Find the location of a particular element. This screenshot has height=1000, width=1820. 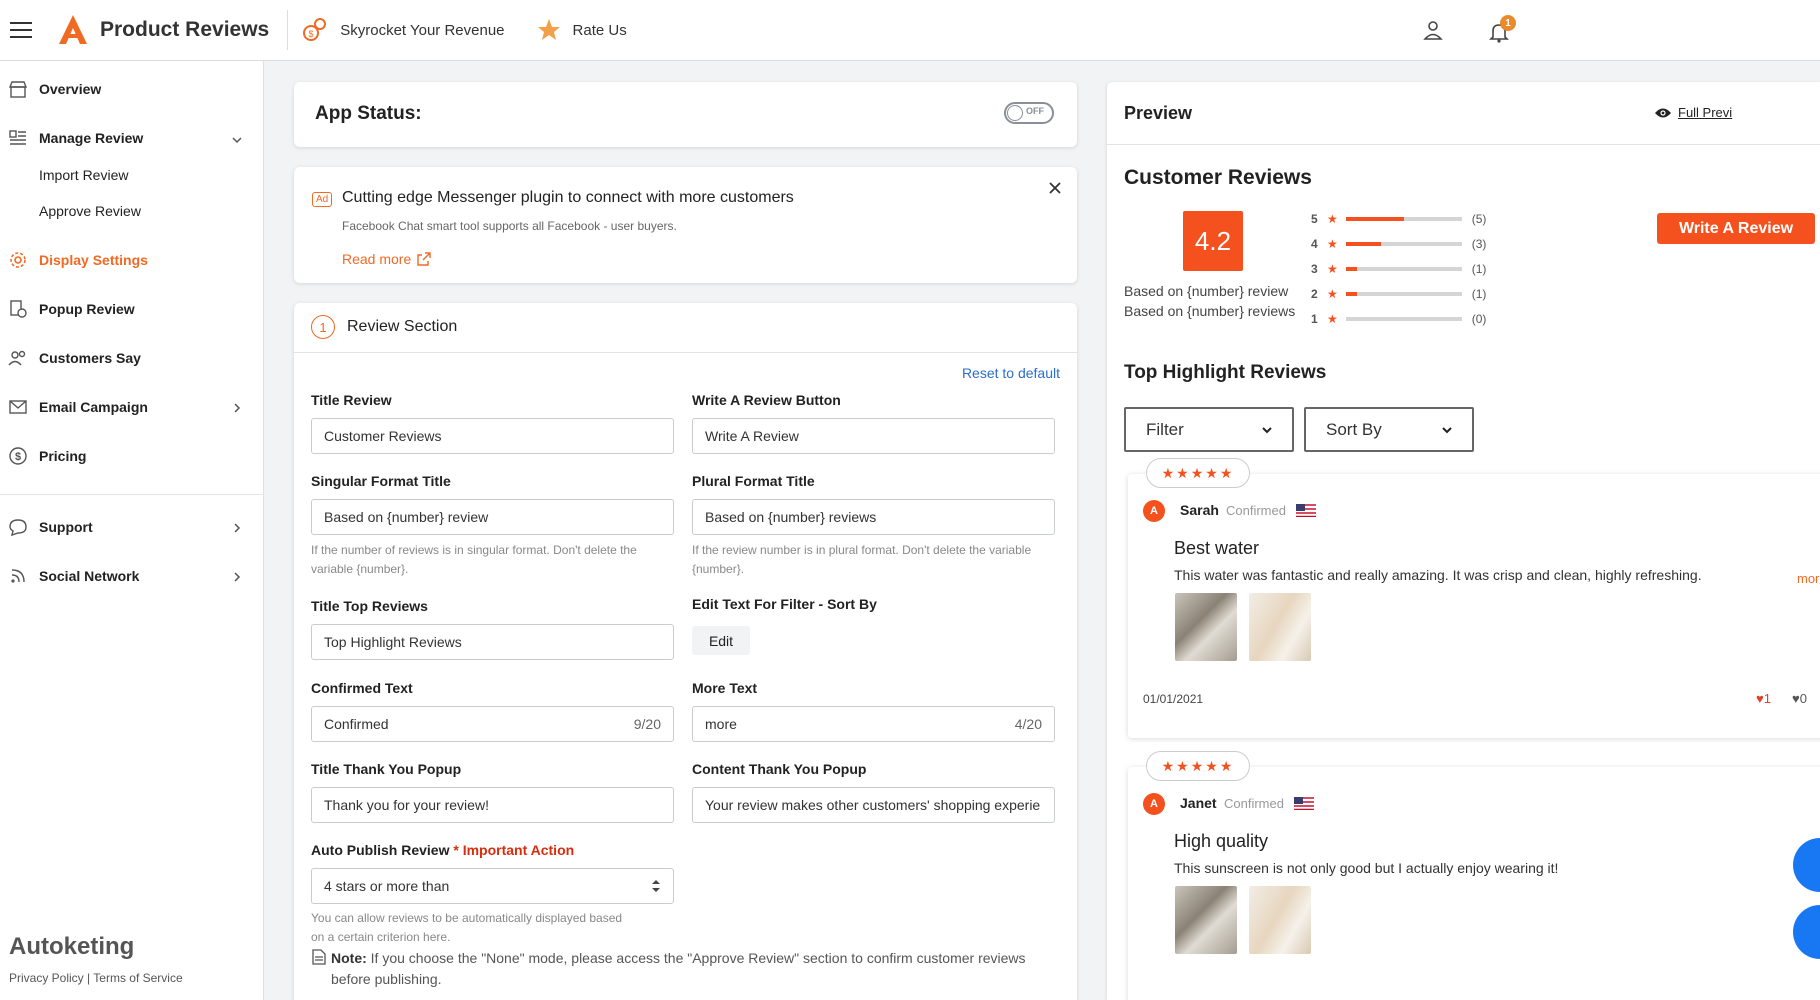

read-more-label: Read more is located at coordinates (377, 259).